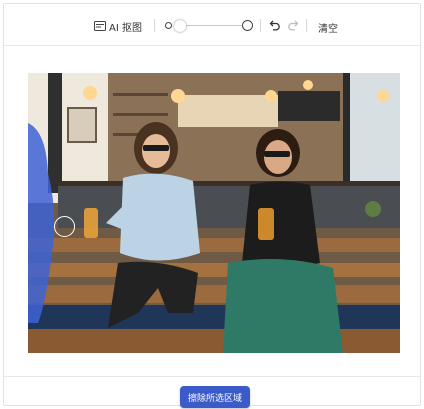 The image size is (424, 409). I want to click on ai-cutout-label: AI 抠图, so click(125, 28).